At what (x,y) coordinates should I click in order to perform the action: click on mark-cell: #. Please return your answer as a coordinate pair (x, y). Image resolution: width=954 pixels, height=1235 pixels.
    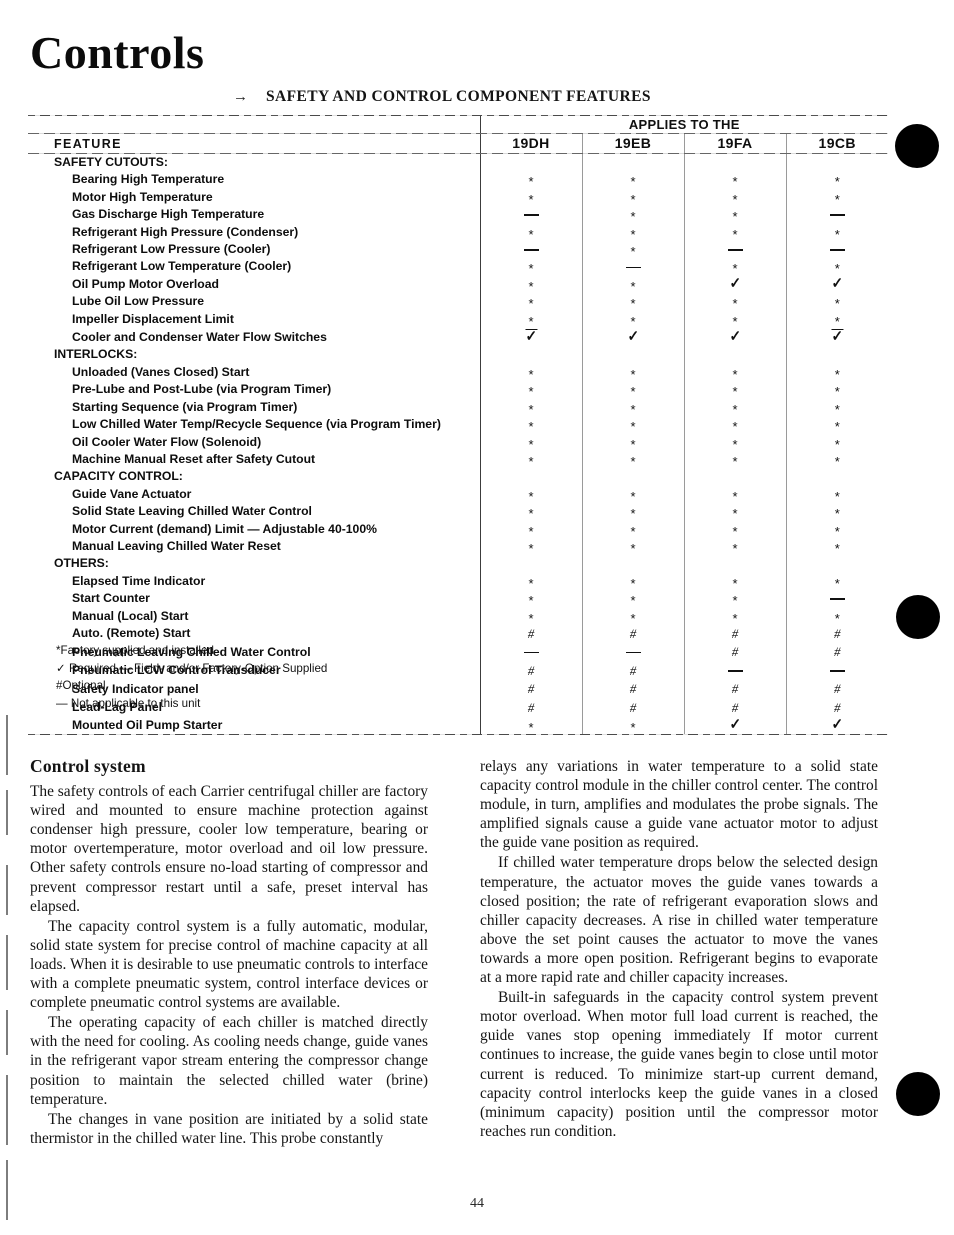
    Looking at the image, I should click on (632, 707).